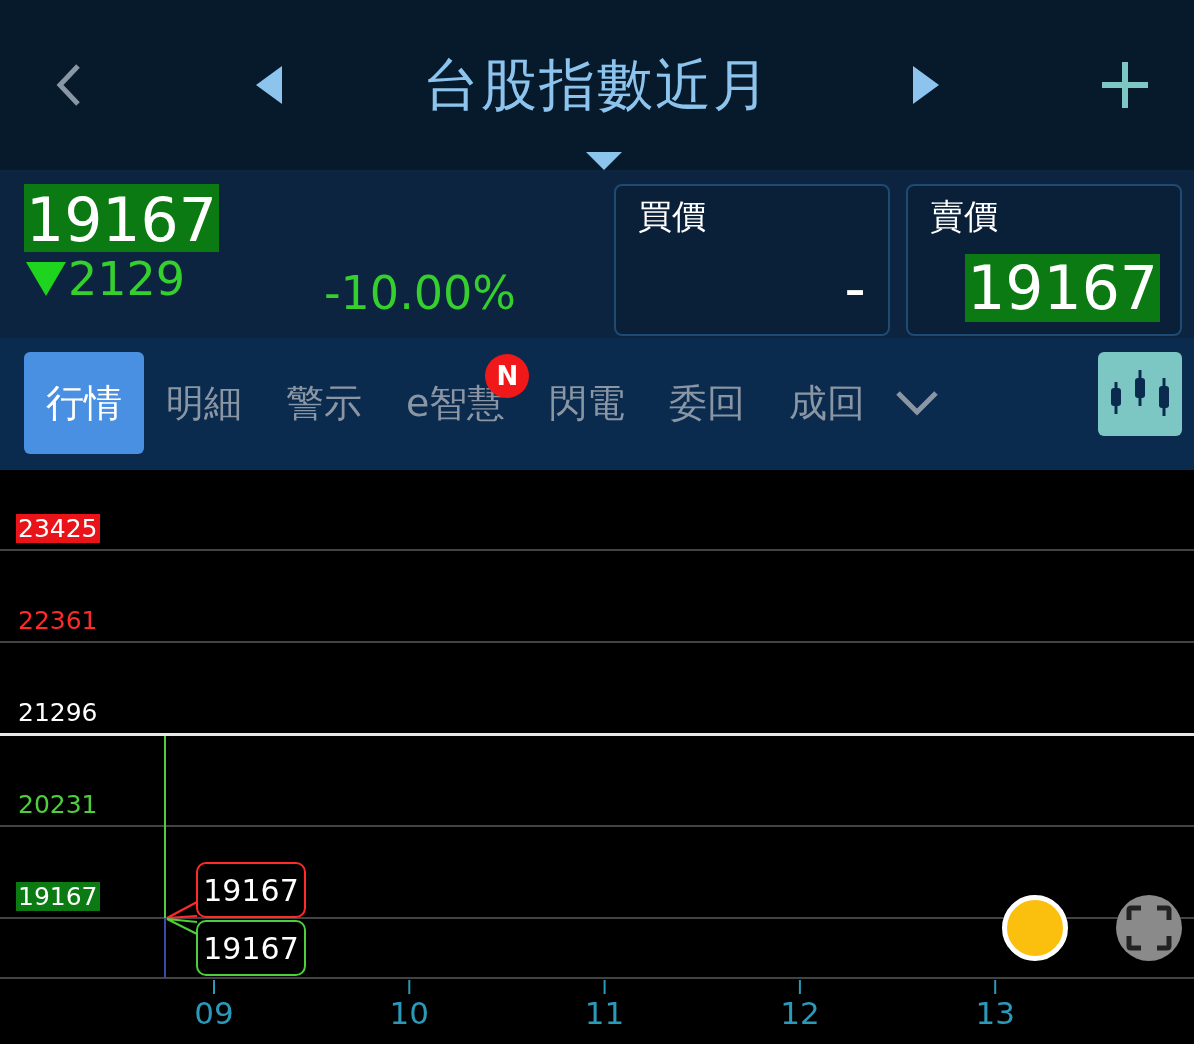  I want to click on ask-label: 賣價, so click(964, 217).